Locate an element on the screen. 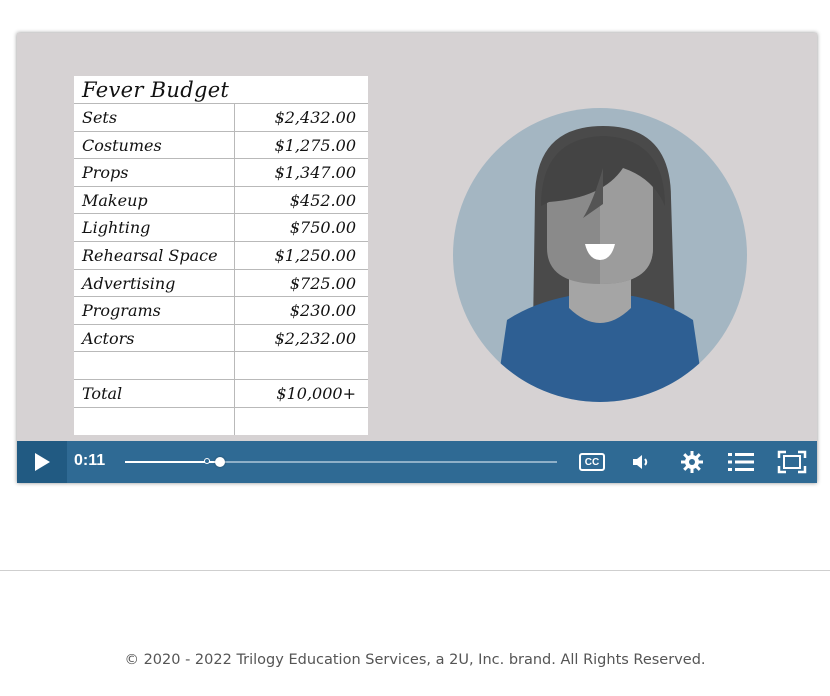  budget-item-amount: $1,250.00 is located at coordinates (315, 255).